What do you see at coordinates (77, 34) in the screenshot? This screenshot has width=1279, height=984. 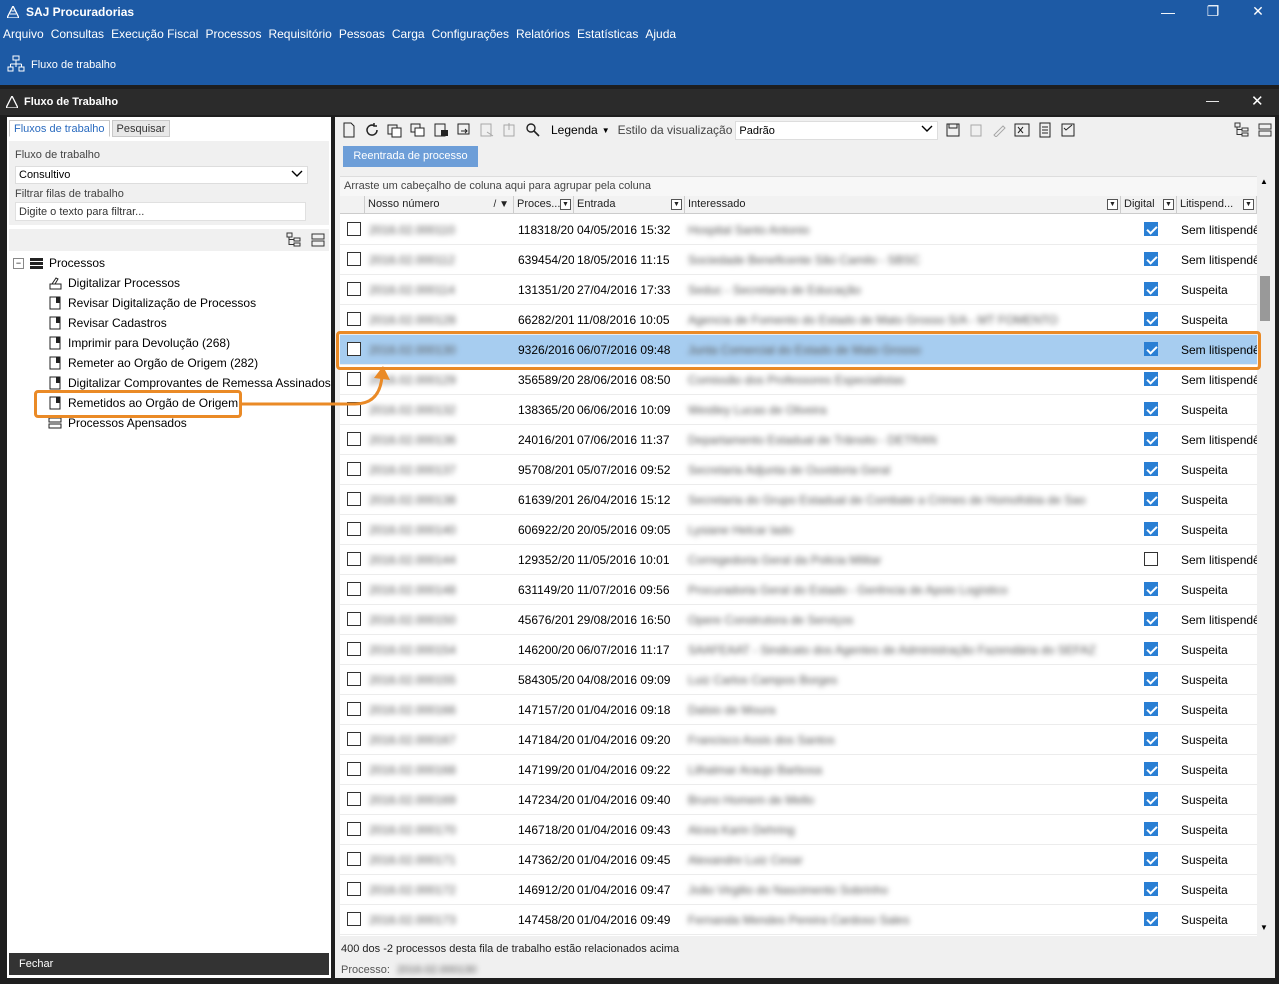 I see `menu-consultas: Consultas` at bounding box center [77, 34].